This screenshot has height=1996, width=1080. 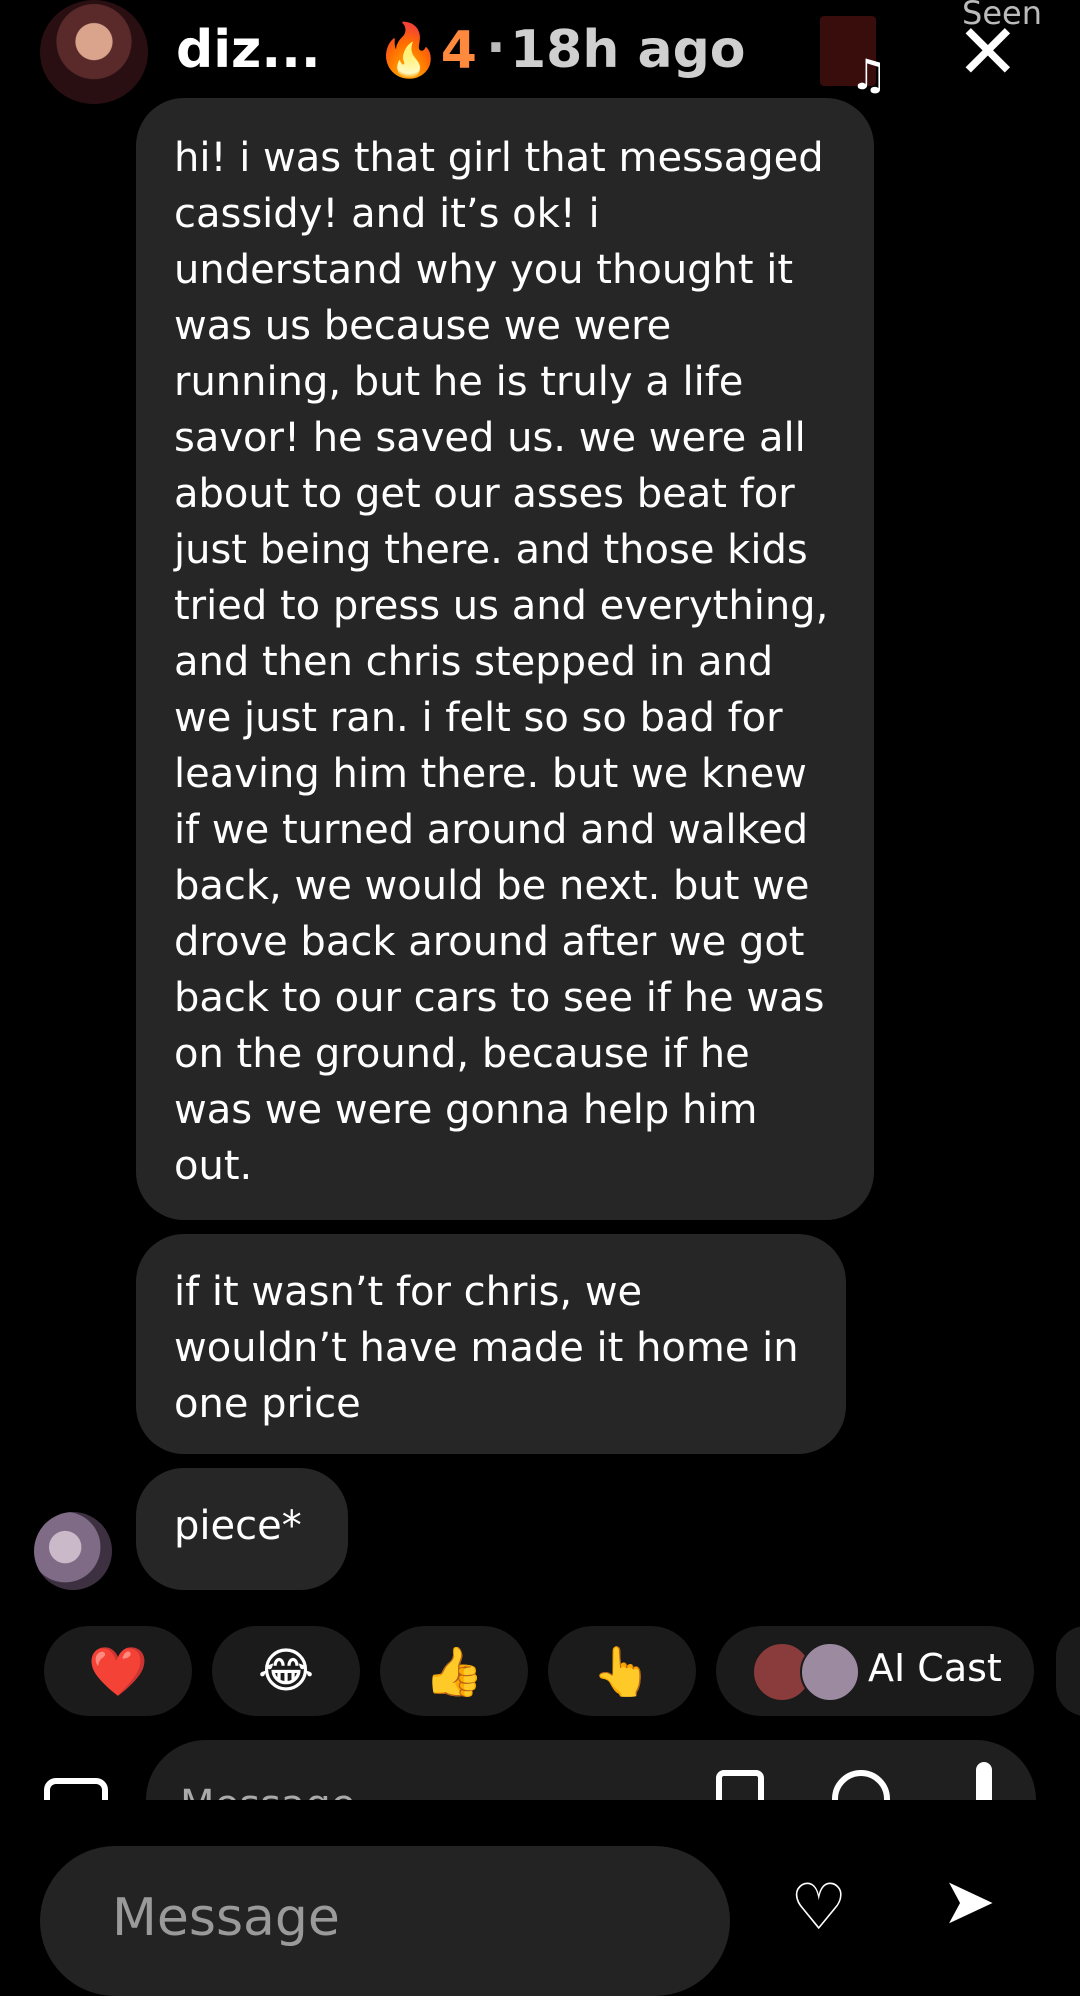 I want to click on ai-cast-avatar, so click(x=830, y=1672).